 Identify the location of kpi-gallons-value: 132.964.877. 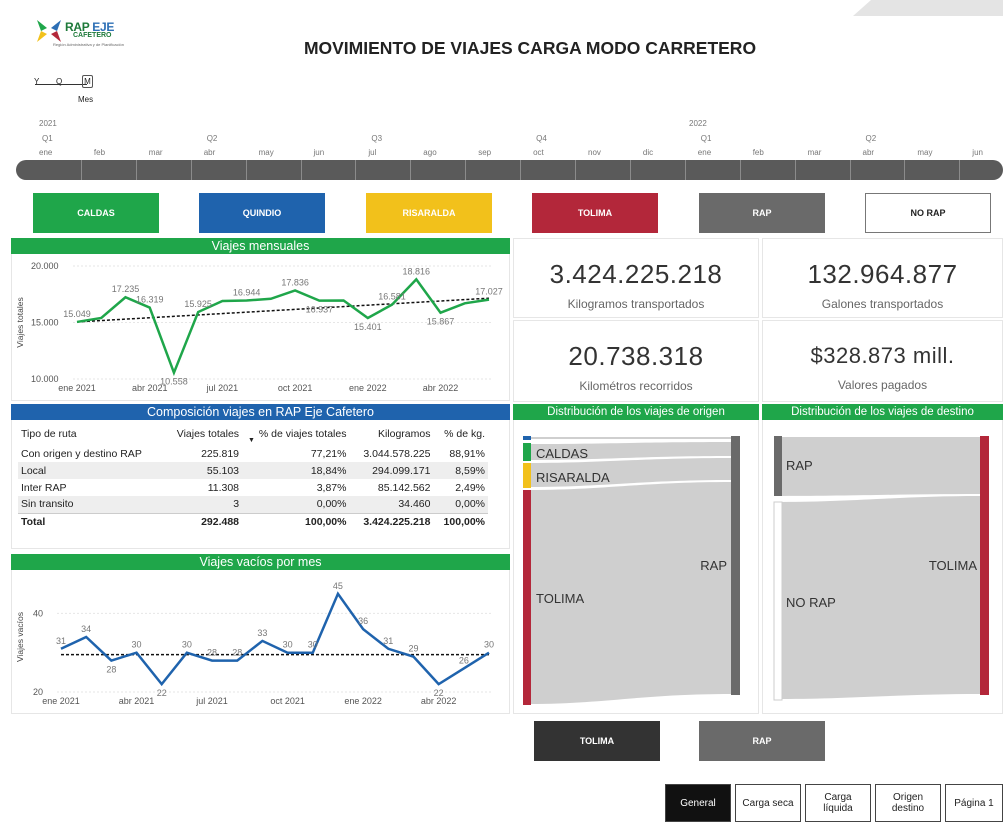
(882, 274).